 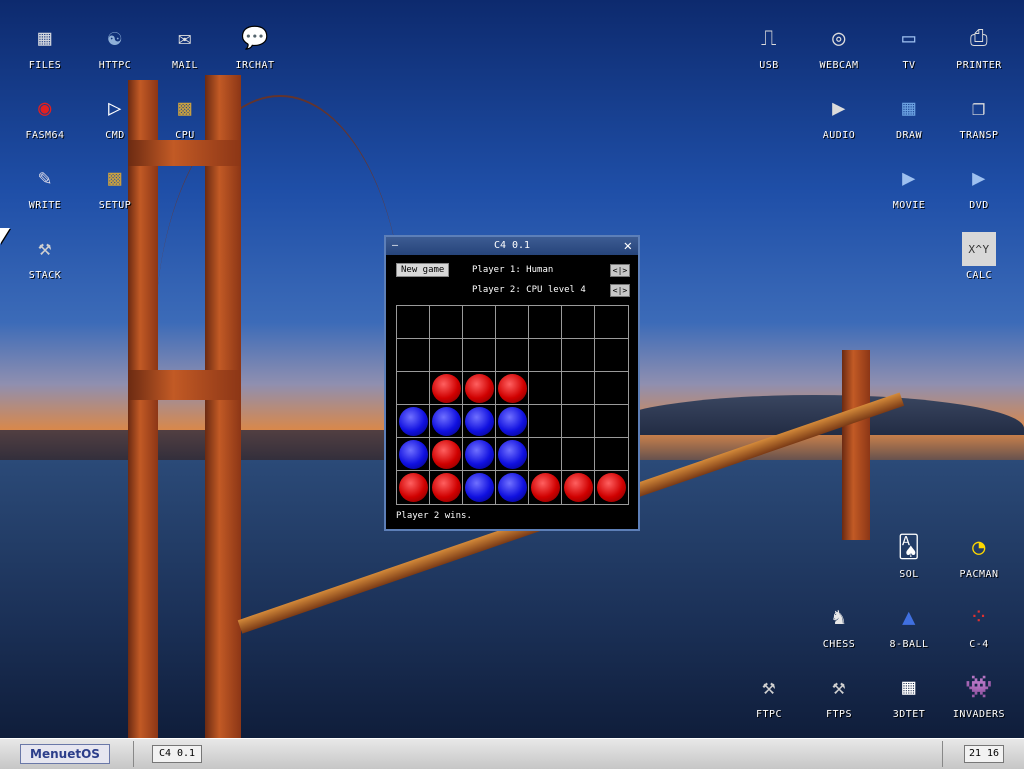 I want to click on desktop-icon-label: WRITE, so click(x=45, y=205).